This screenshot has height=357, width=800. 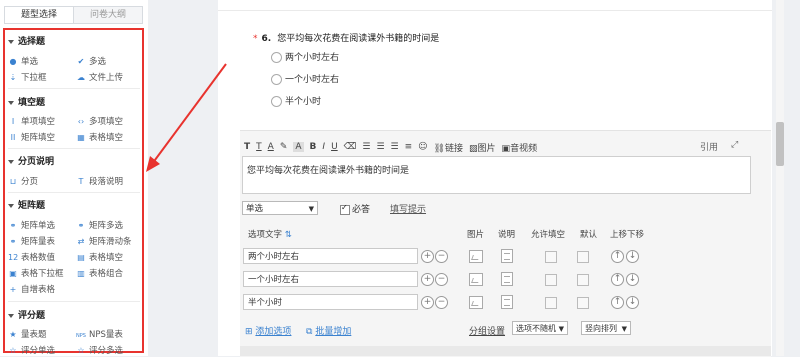 What do you see at coordinates (296, 100) in the screenshot?
I see `preview-option: 半个小时` at bounding box center [296, 100].